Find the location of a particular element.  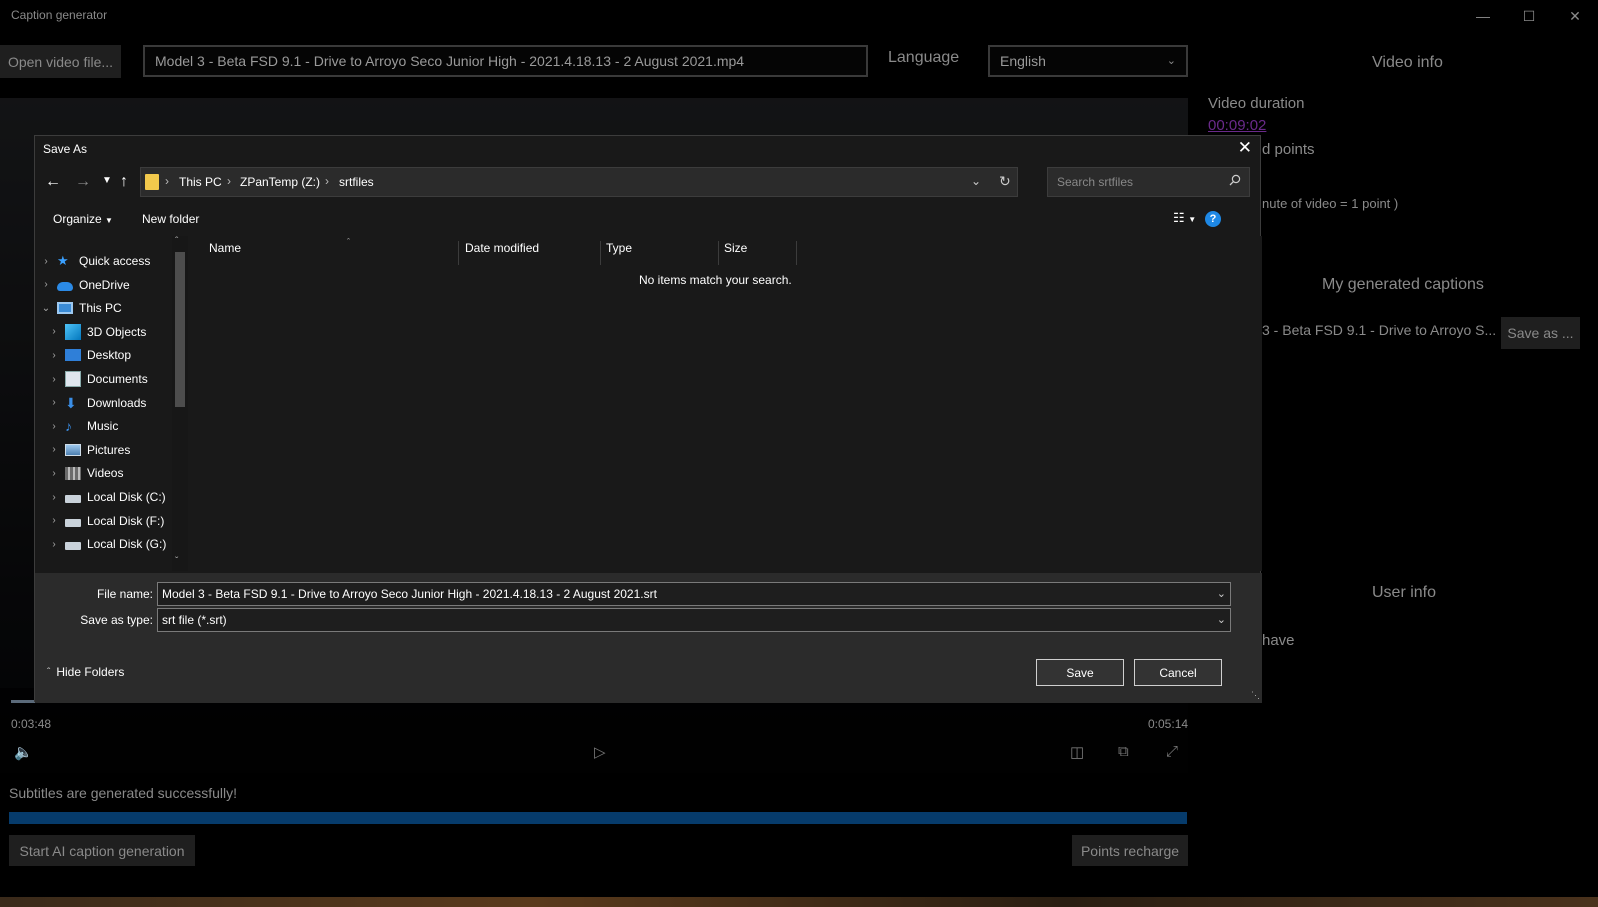

fullscreen-icon: ⤢ is located at coordinates (1172, 751).